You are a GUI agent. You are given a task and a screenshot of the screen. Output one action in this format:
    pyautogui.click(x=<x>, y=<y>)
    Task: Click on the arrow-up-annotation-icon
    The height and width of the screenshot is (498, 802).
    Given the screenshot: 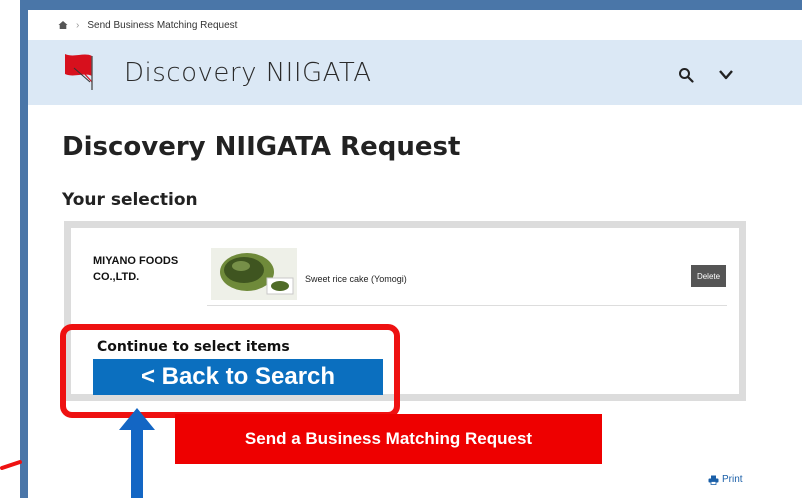 What is the action you would take?
    pyautogui.click(x=137, y=453)
    